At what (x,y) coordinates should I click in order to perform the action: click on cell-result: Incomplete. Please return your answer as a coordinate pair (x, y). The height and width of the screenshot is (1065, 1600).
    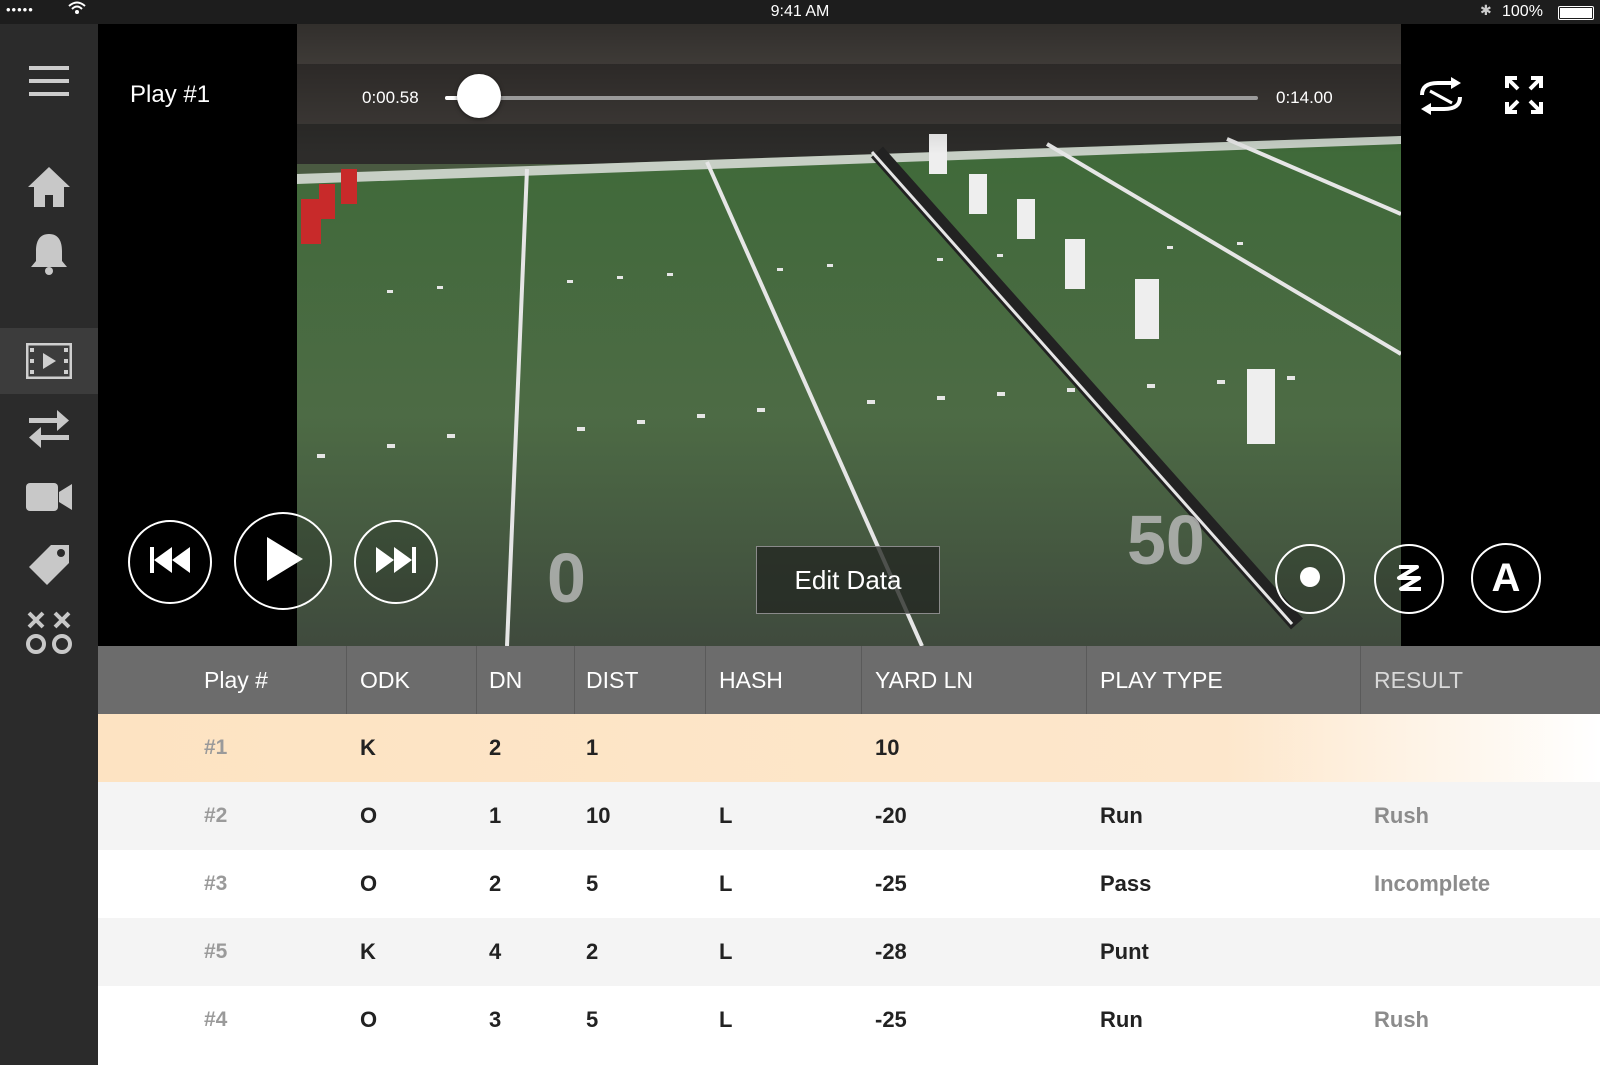
    Looking at the image, I should click on (1432, 883).